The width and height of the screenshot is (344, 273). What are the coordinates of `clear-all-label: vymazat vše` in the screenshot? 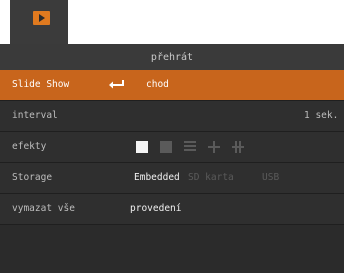 It's located at (43, 208).